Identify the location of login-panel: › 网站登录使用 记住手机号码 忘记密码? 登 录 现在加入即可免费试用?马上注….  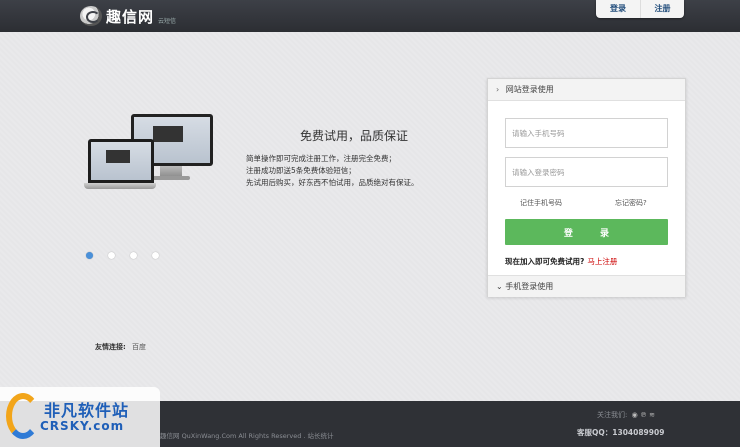
(586, 187).